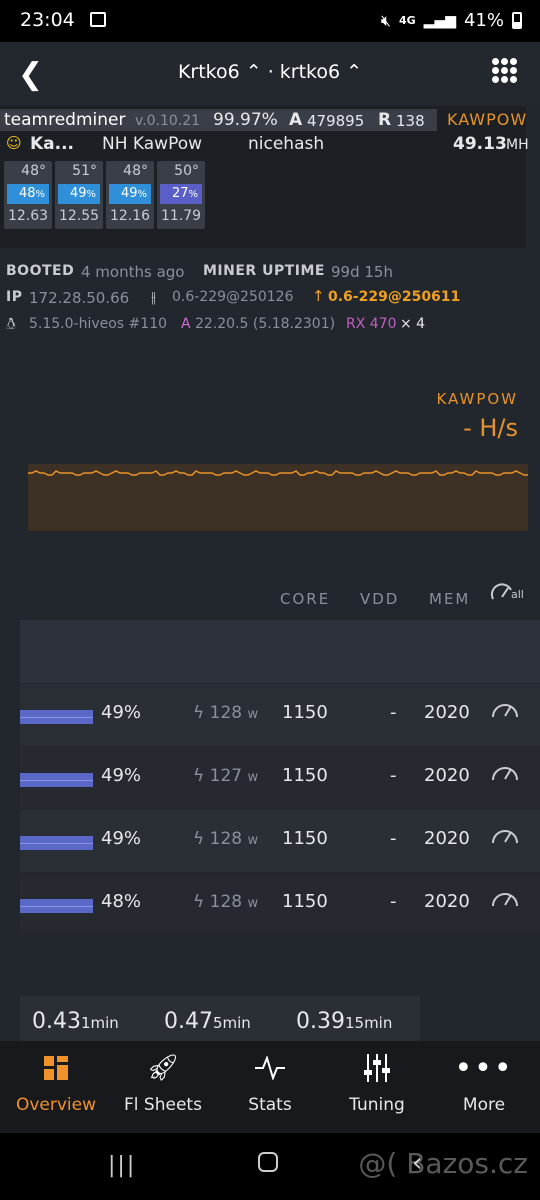 This screenshot has width=540, height=1200. I want to click on accepted-percent: 99.97%, so click(245, 120).